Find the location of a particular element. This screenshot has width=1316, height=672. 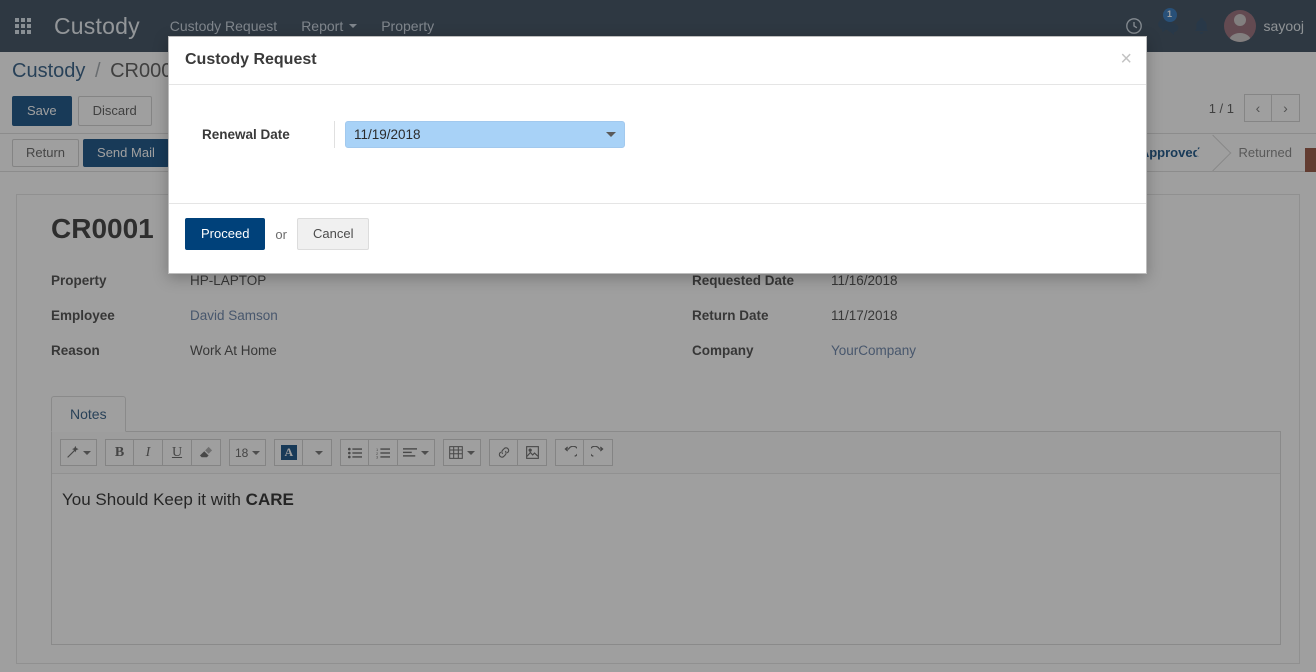

cancel-button: Cancel is located at coordinates (333, 234).